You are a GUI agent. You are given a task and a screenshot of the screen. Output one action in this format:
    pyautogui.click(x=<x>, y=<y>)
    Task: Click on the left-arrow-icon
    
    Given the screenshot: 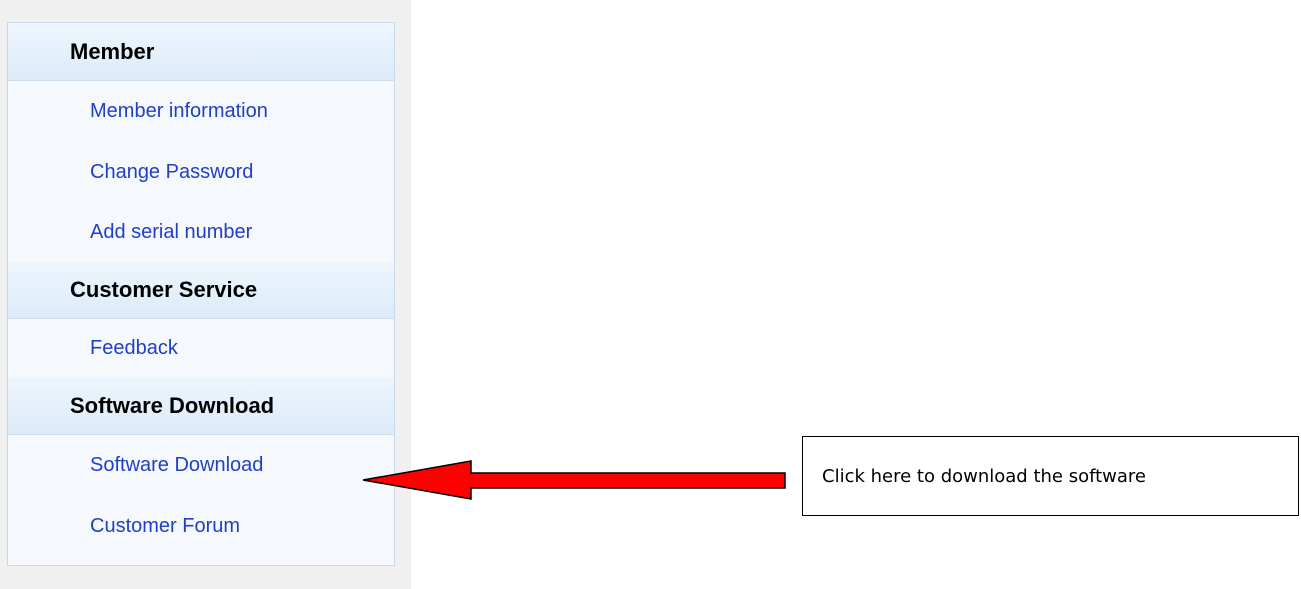 What is the action you would take?
    pyautogui.click(x=574, y=480)
    